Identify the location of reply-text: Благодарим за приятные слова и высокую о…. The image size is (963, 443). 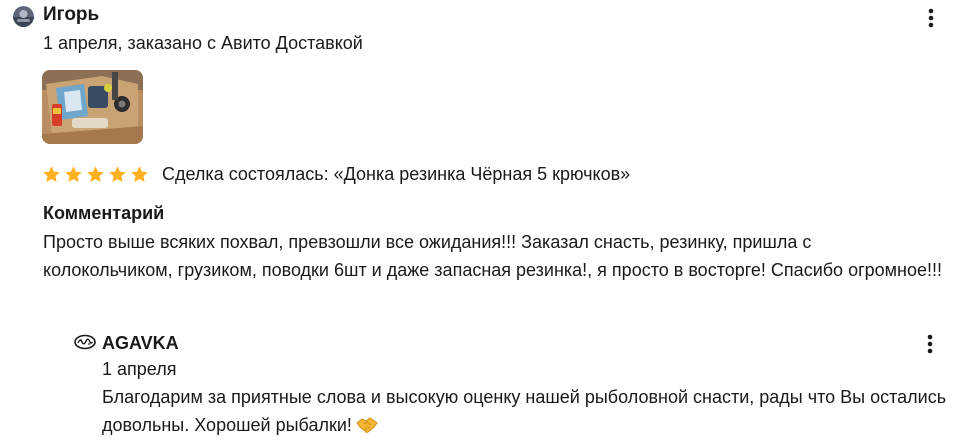
(527, 411).